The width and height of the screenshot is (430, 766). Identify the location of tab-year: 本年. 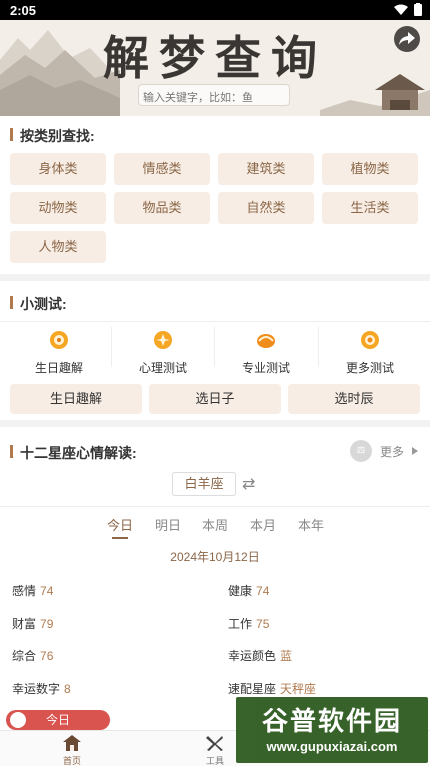
(311, 524).